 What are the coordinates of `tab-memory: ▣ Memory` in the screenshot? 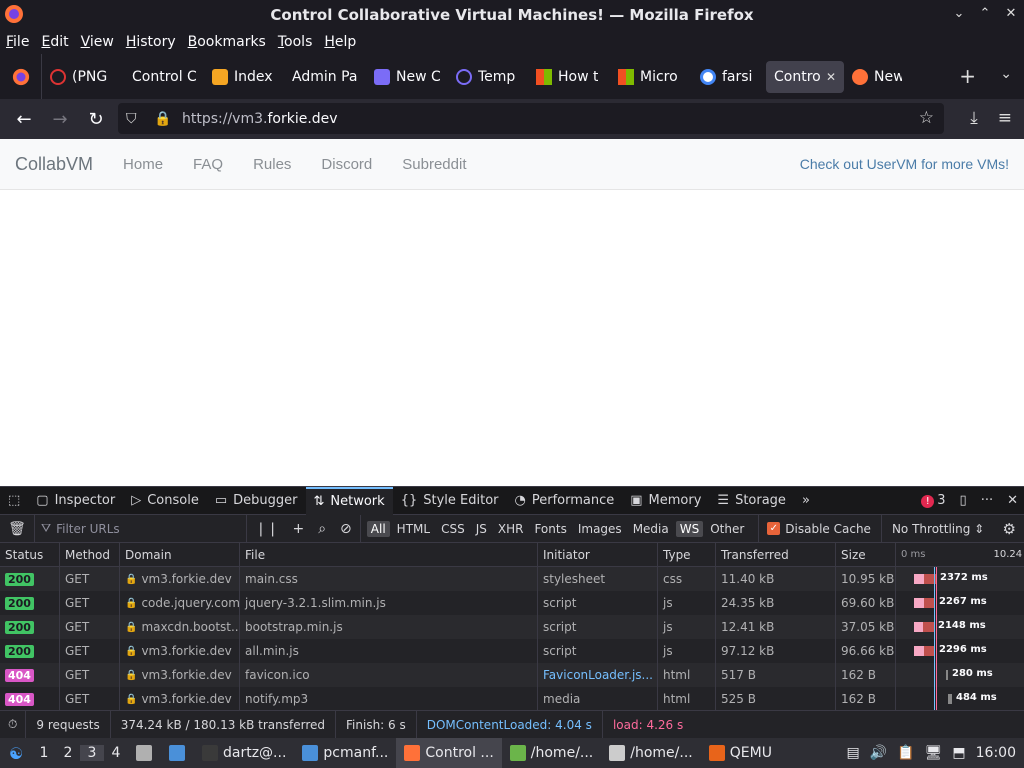 It's located at (665, 501).